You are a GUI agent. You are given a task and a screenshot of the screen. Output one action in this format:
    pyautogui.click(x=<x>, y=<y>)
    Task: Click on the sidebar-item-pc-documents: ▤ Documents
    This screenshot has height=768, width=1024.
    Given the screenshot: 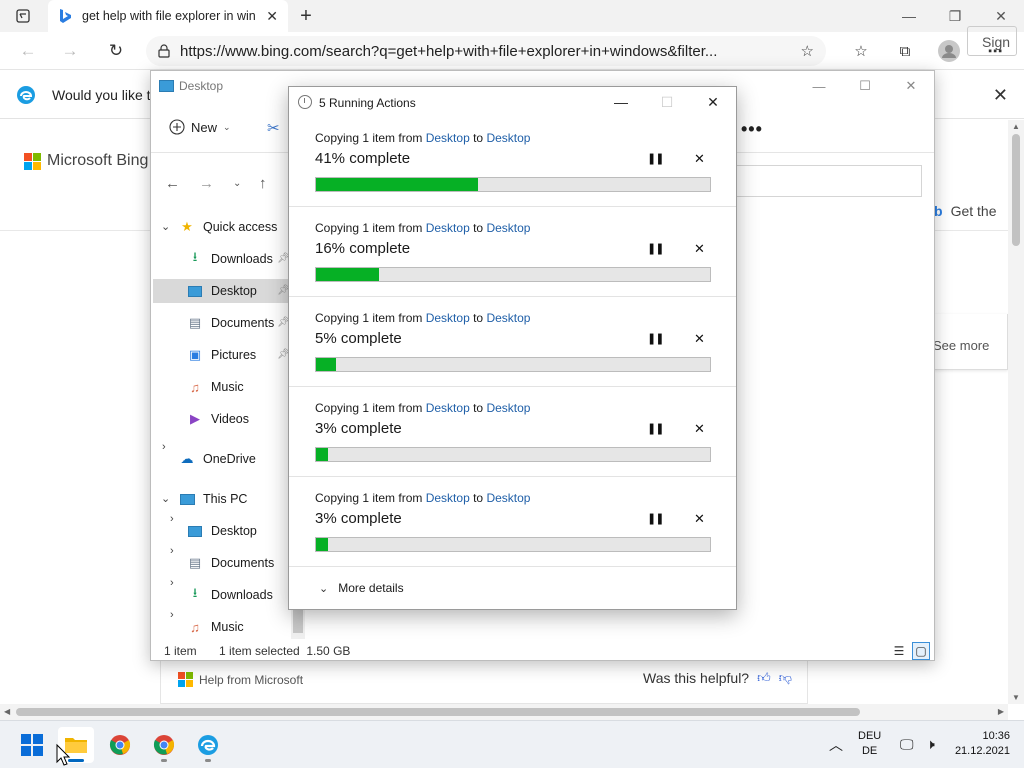 What is the action you would take?
    pyautogui.click(x=230, y=563)
    